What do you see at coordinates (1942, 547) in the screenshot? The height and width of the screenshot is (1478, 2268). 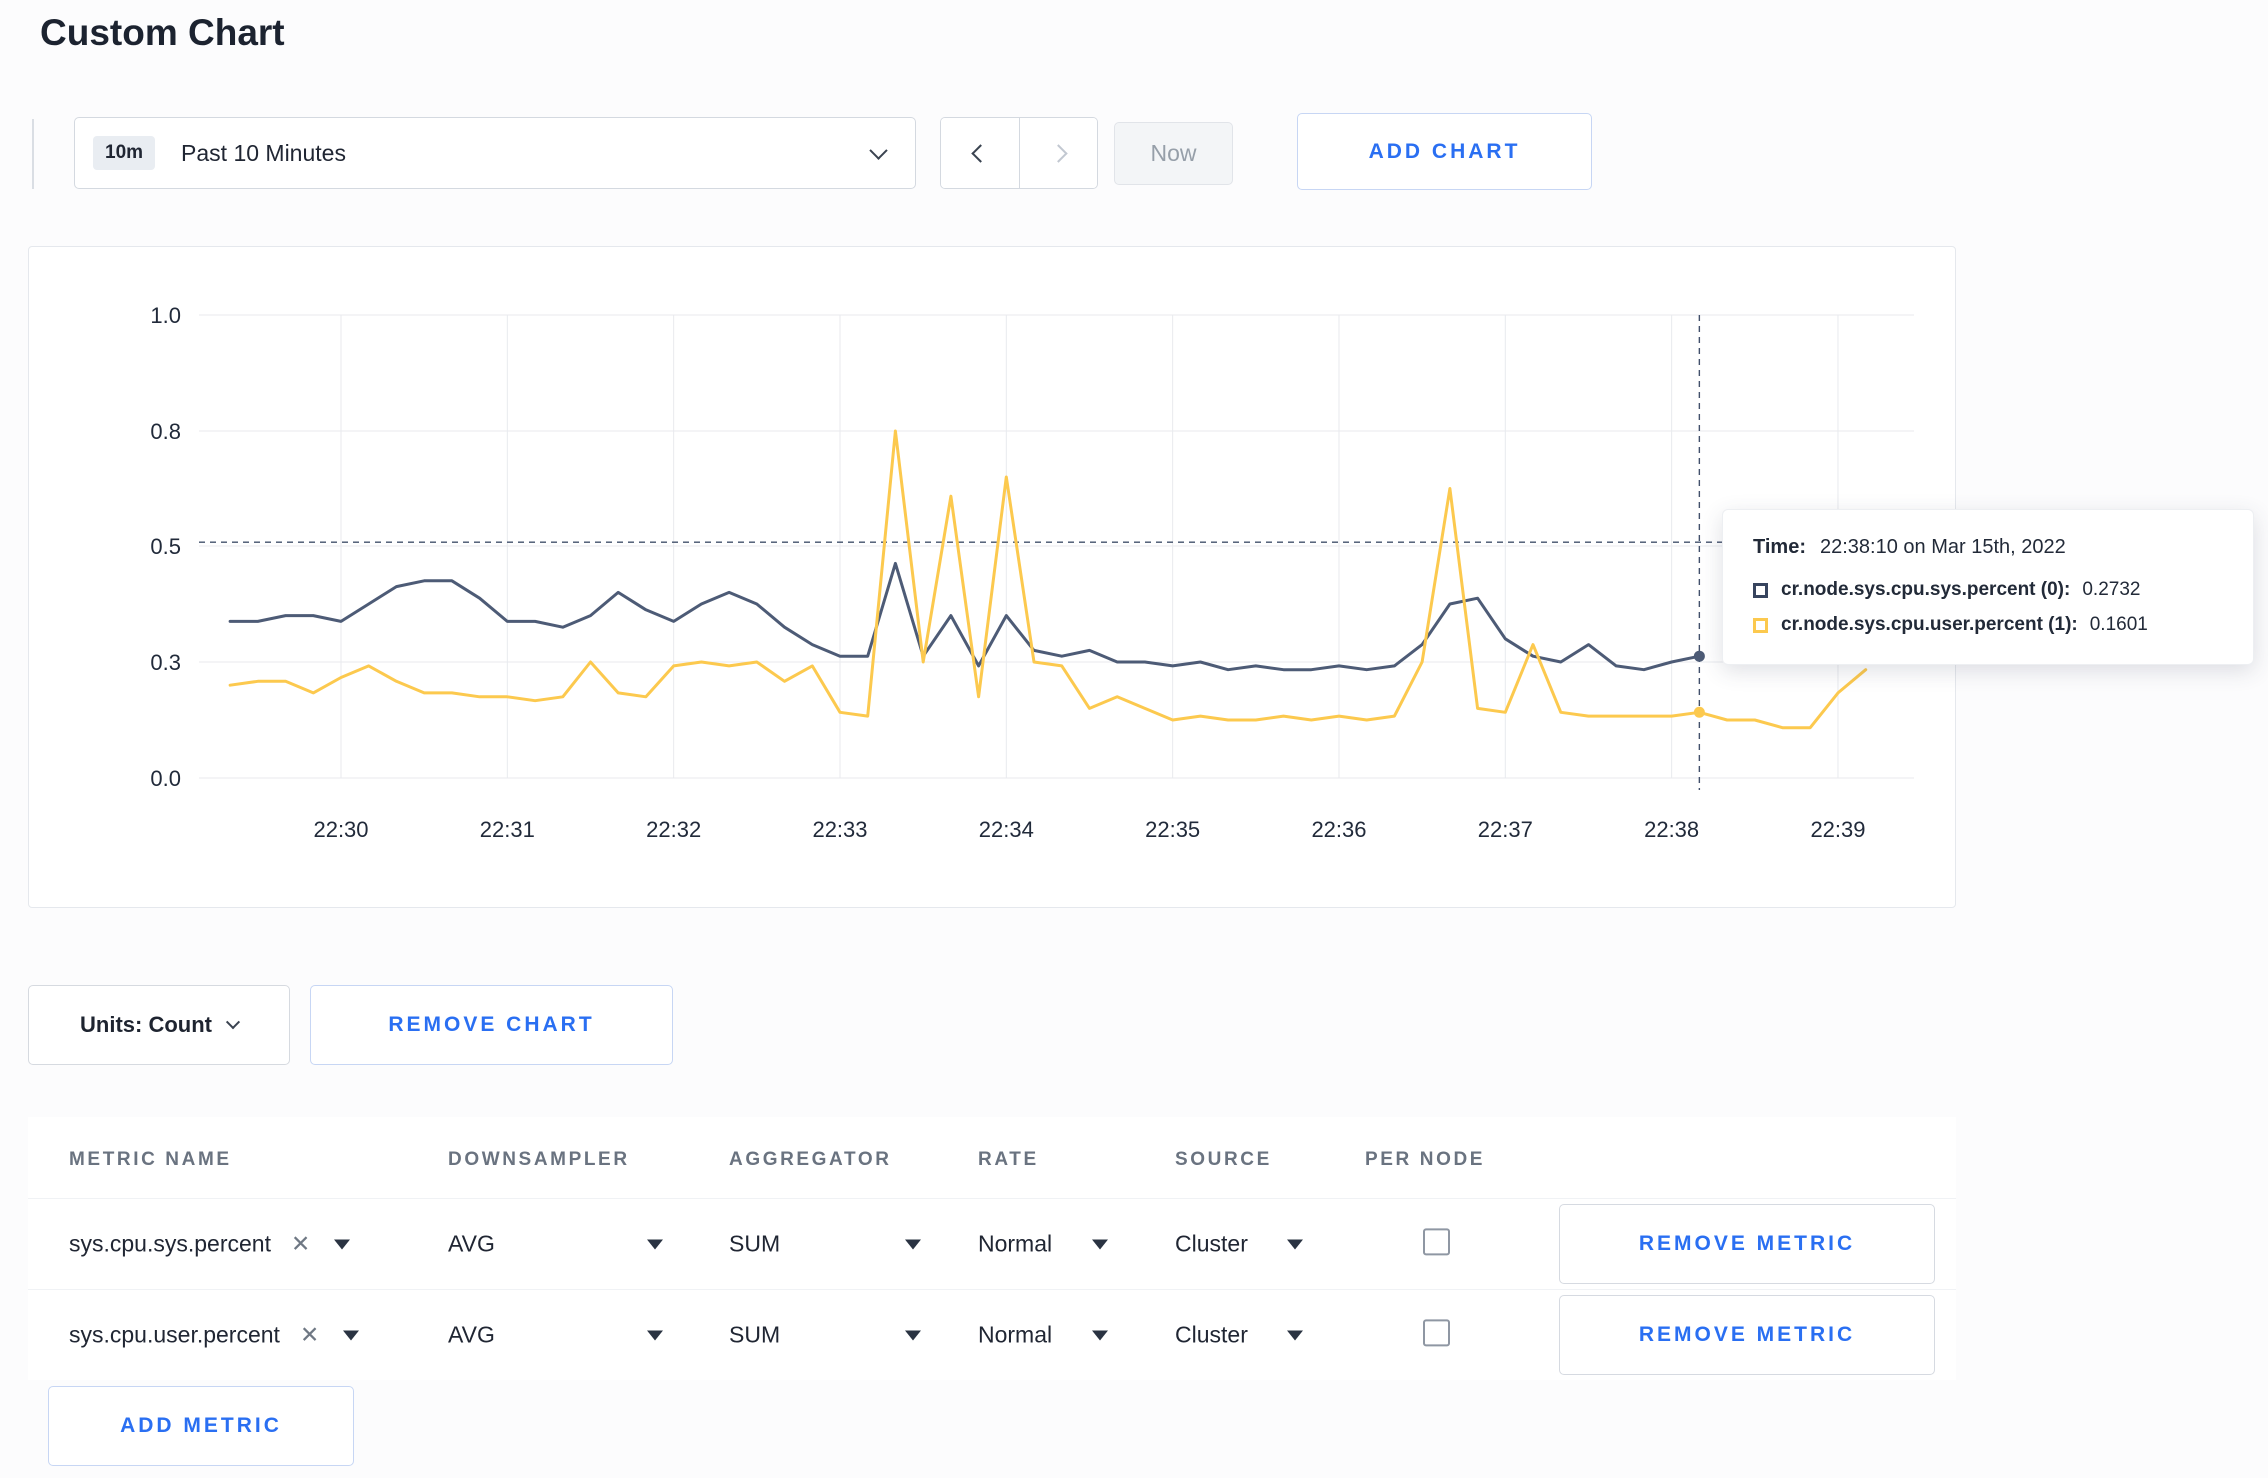 I see `tooltip-time-value: 22:38:10 on Mar 15th, 2022` at bounding box center [1942, 547].